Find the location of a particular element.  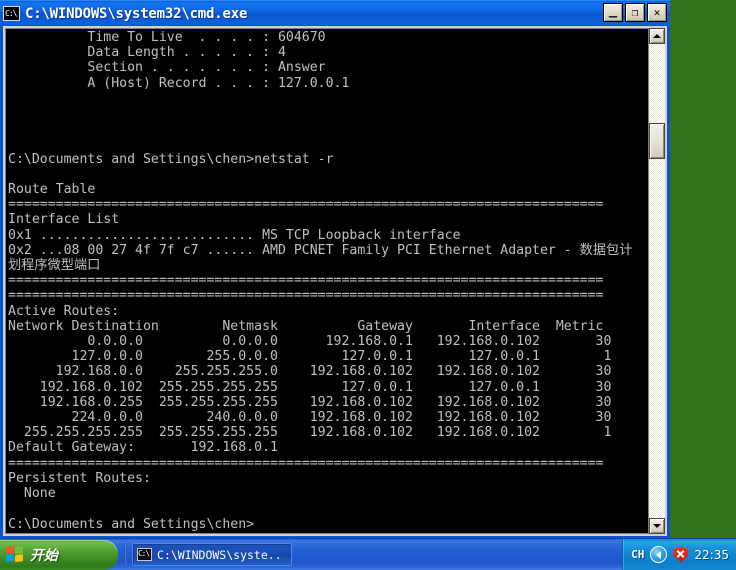

window-controls: _ ❐ ✕ is located at coordinates (635, 12).